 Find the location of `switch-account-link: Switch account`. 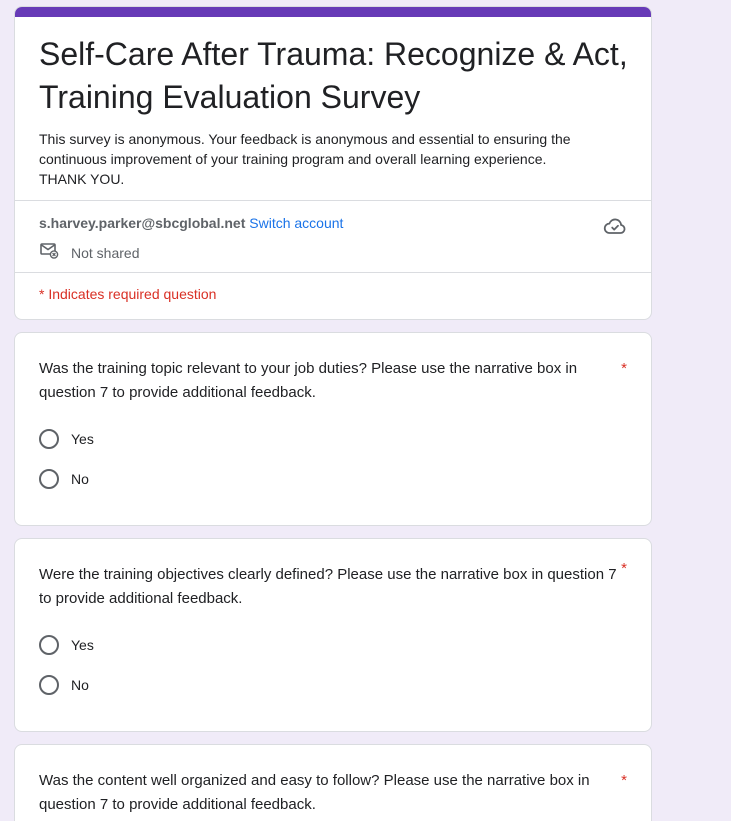

switch-account-link: Switch account is located at coordinates (296, 223).